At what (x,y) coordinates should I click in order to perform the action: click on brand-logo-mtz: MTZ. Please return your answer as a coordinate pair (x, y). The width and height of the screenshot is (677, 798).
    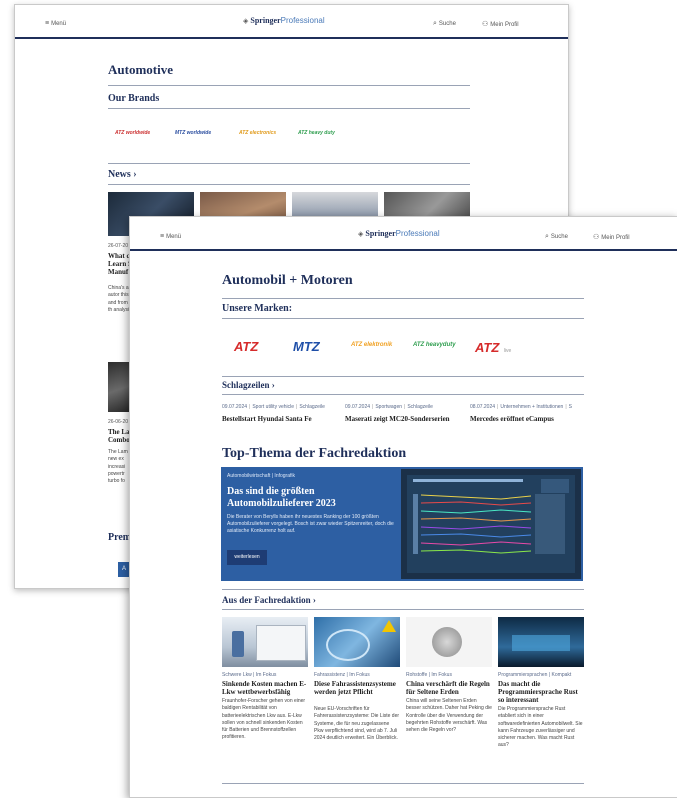
    Looking at the image, I should click on (306, 346).